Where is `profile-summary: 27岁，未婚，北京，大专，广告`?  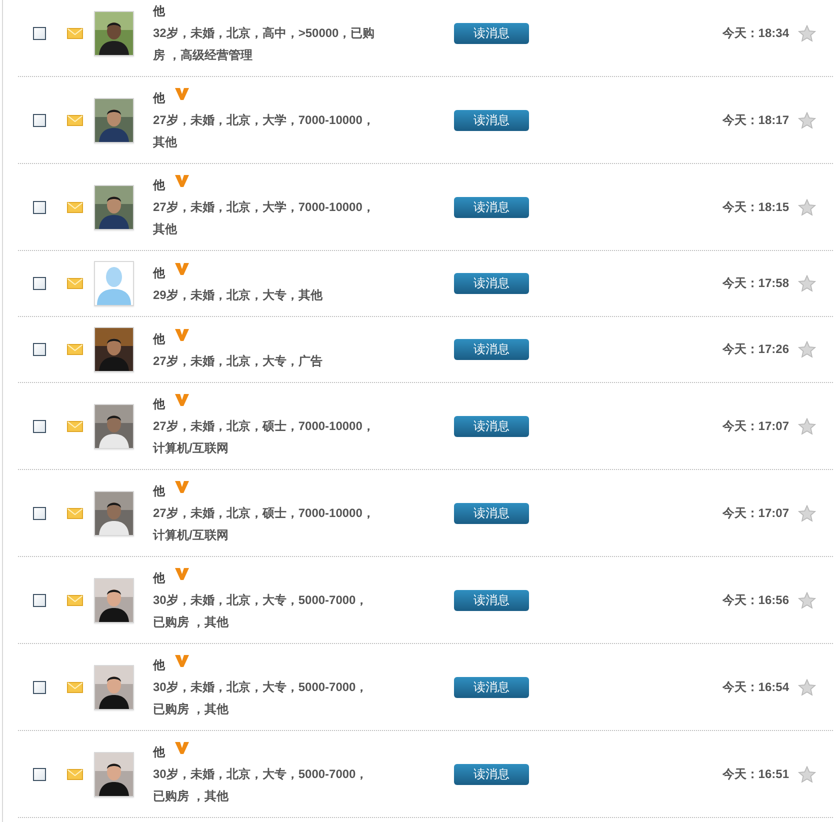 profile-summary: 27岁，未婚，北京，大专，广告 is located at coordinates (238, 361).